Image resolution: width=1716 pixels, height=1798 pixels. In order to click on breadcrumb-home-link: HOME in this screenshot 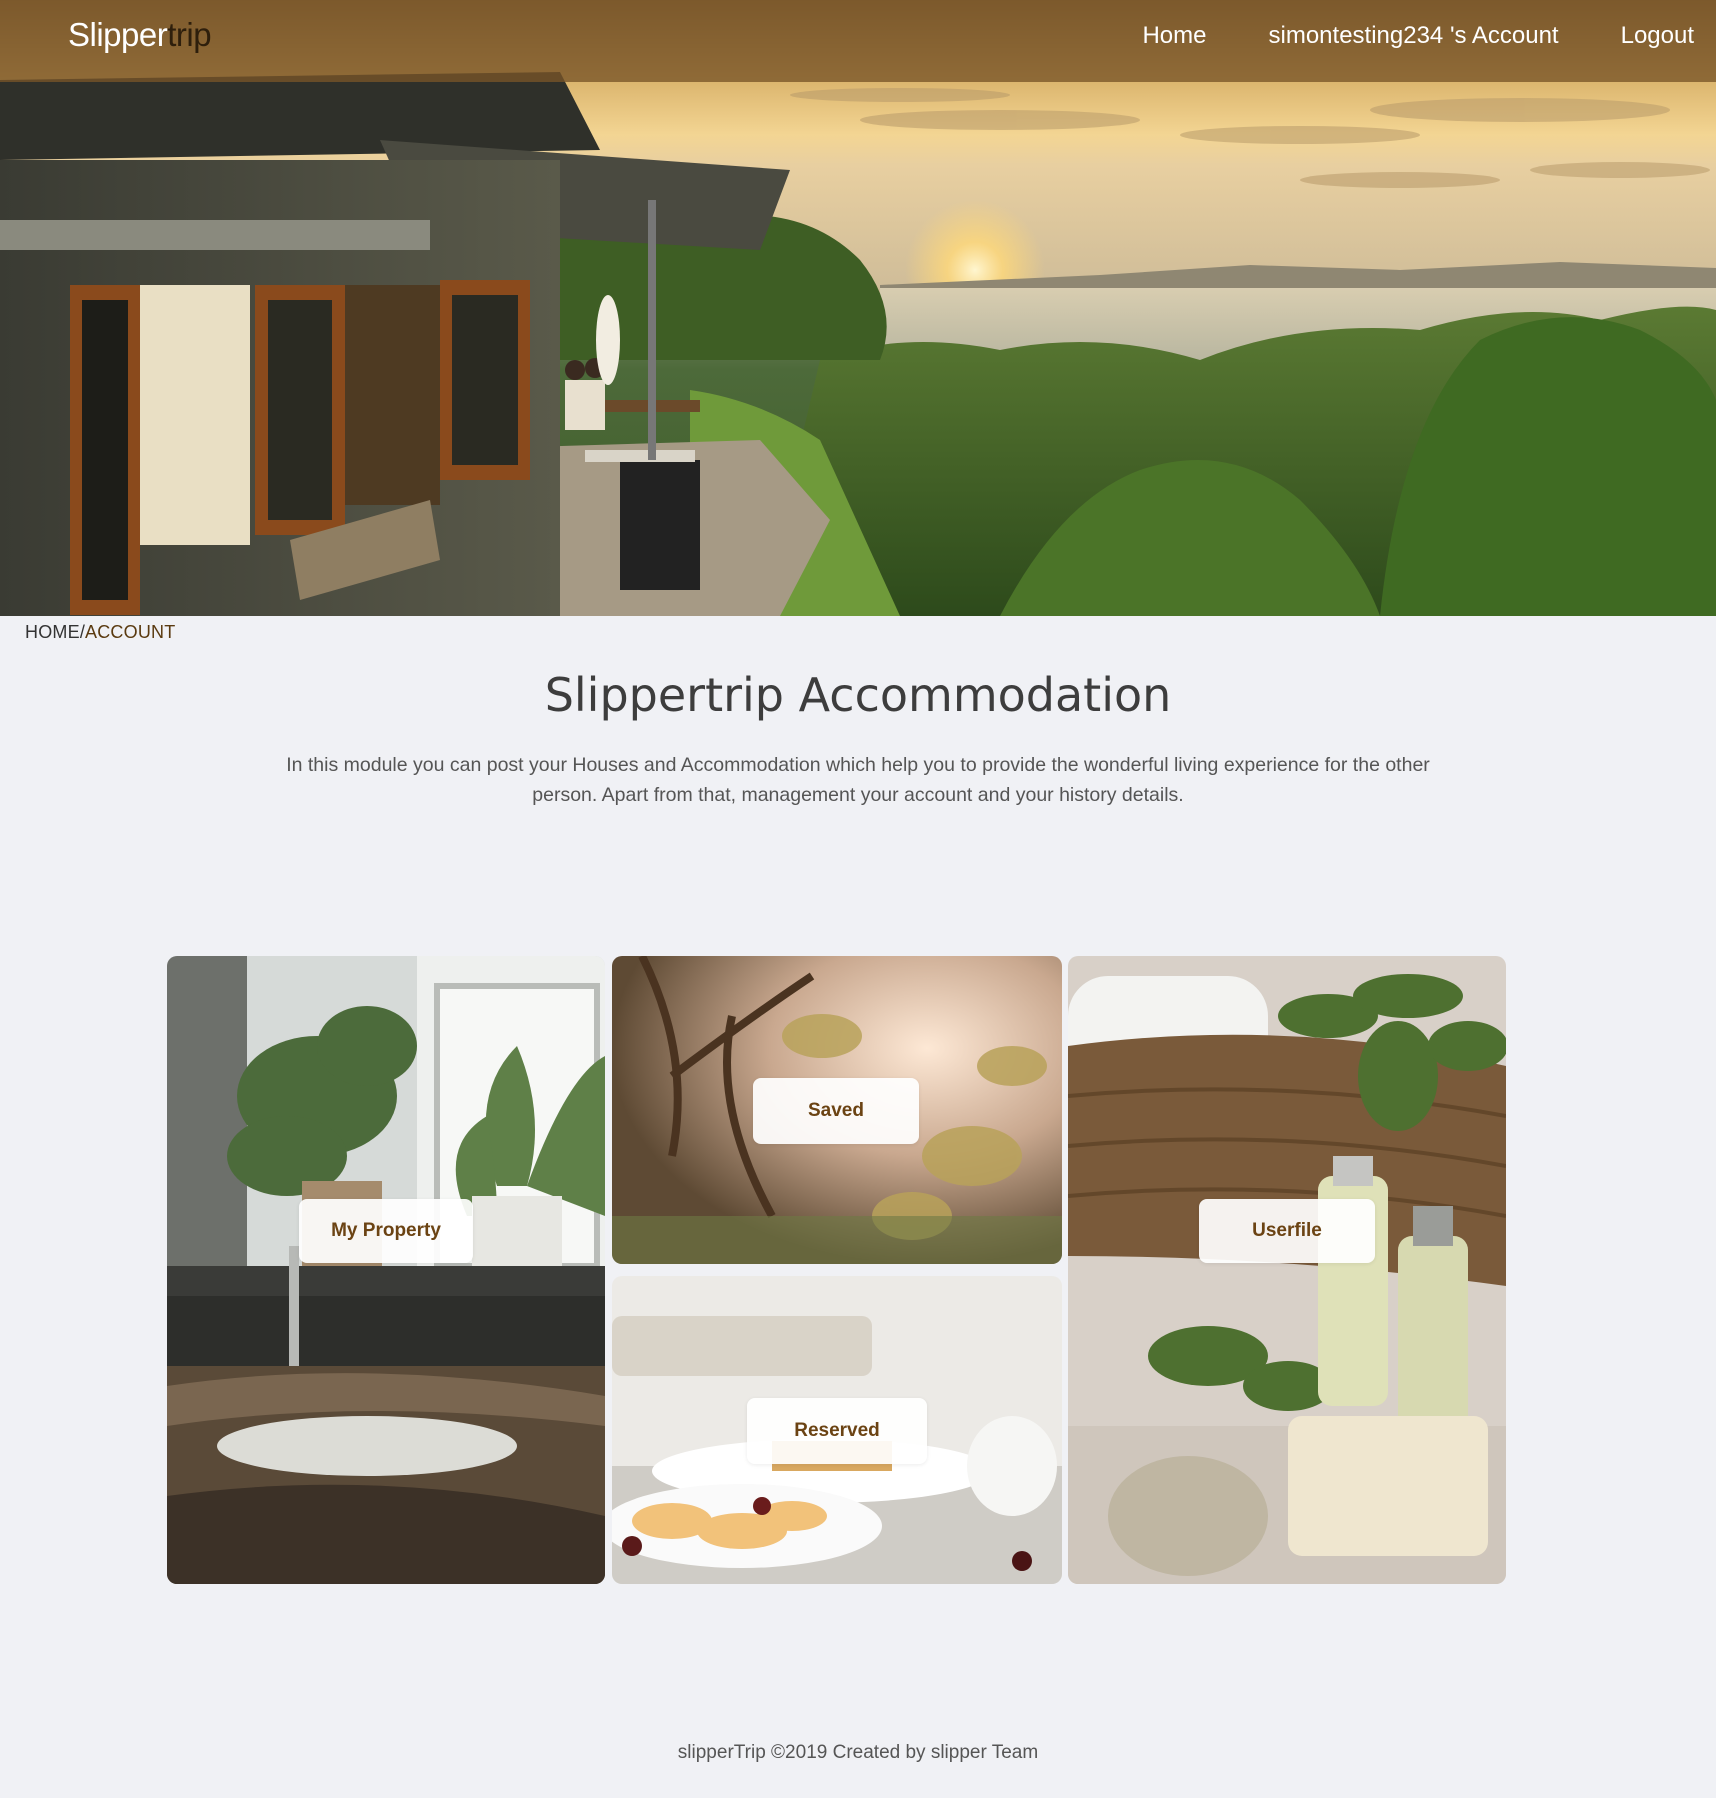, I will do `click(52, 632)`.